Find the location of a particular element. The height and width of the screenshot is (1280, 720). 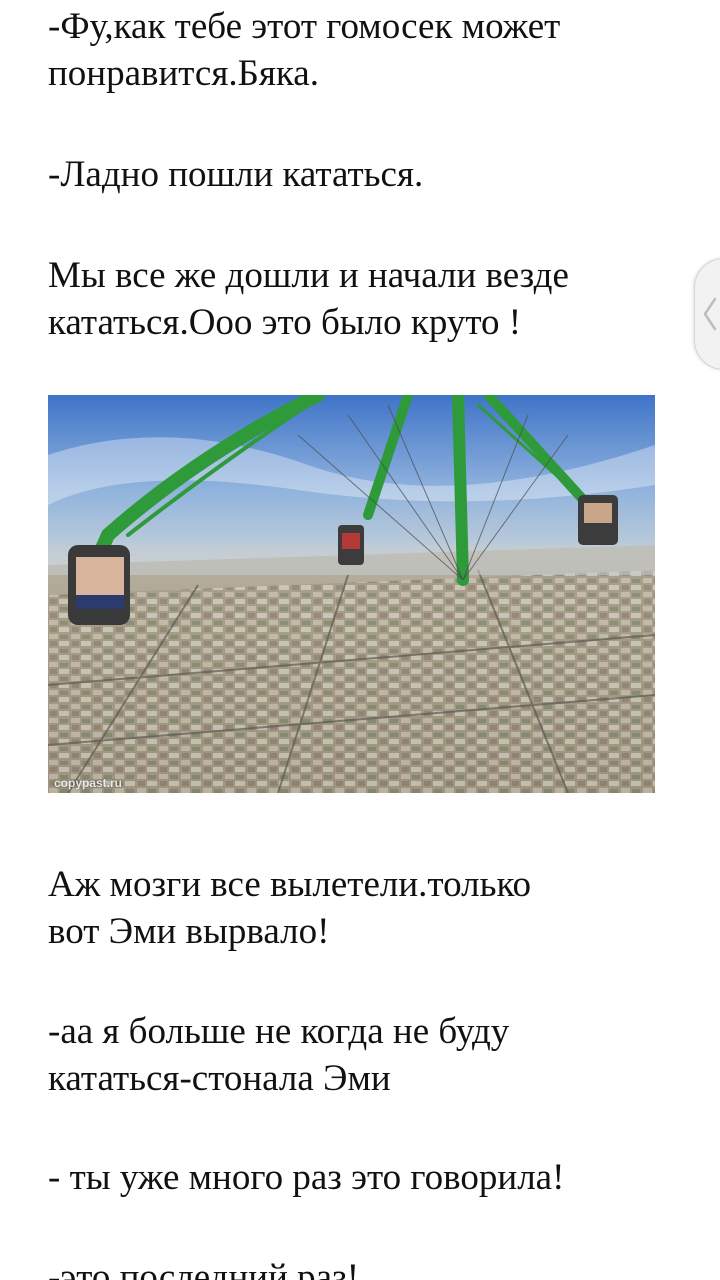

side-panel-handle is located at coordinates (707, 314).